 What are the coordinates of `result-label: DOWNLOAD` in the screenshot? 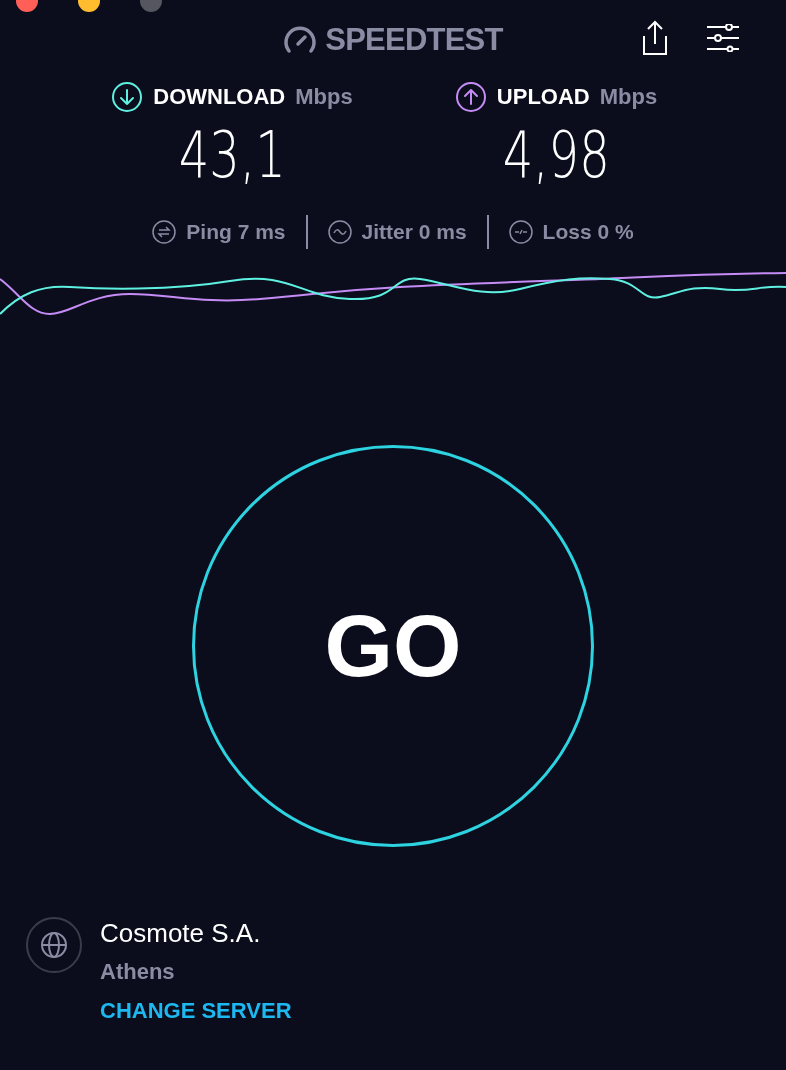 It's located at (219, 97).